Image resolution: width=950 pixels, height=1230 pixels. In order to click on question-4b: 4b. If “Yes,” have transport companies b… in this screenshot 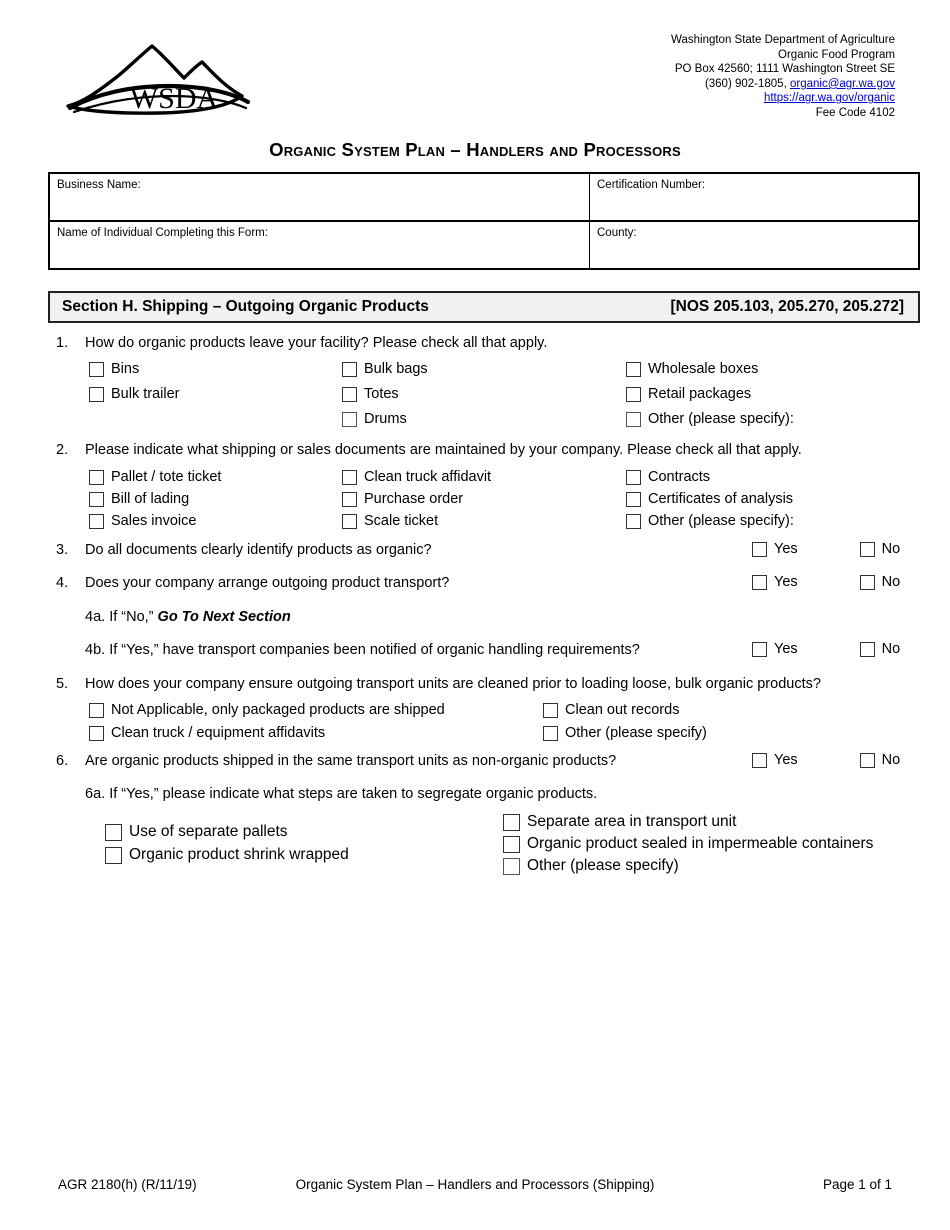, I will do `click(362, 650)`.